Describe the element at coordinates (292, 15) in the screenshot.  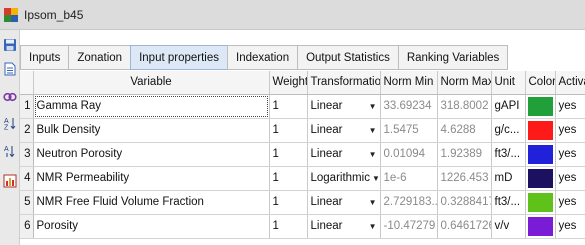
I see `title-bar: Ipsom_b45` at that location.